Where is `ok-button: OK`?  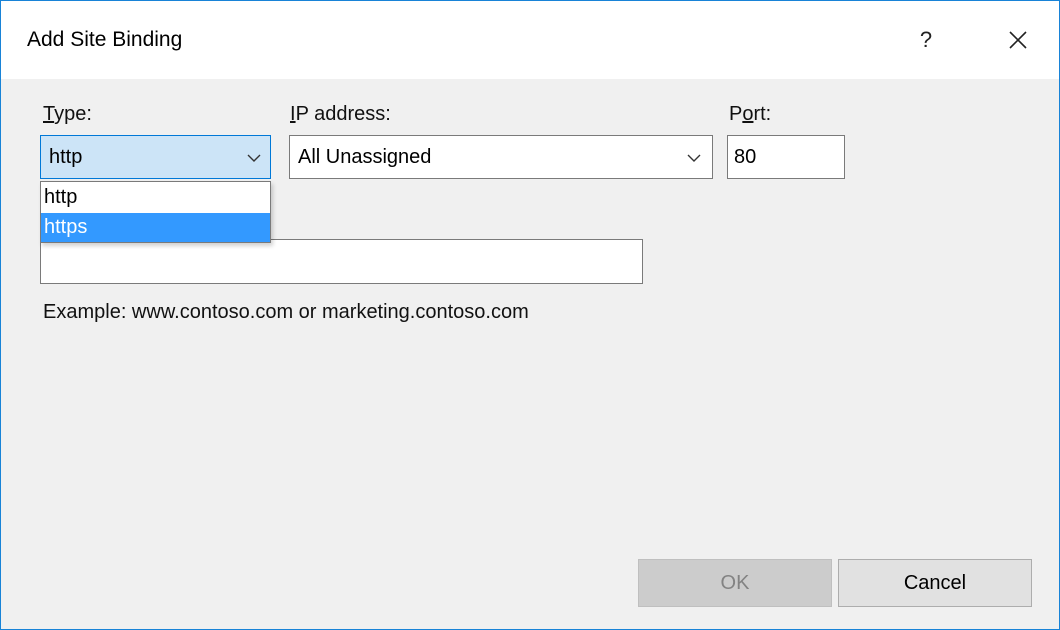 ok-button: OK is located at coordinates (735, 583).